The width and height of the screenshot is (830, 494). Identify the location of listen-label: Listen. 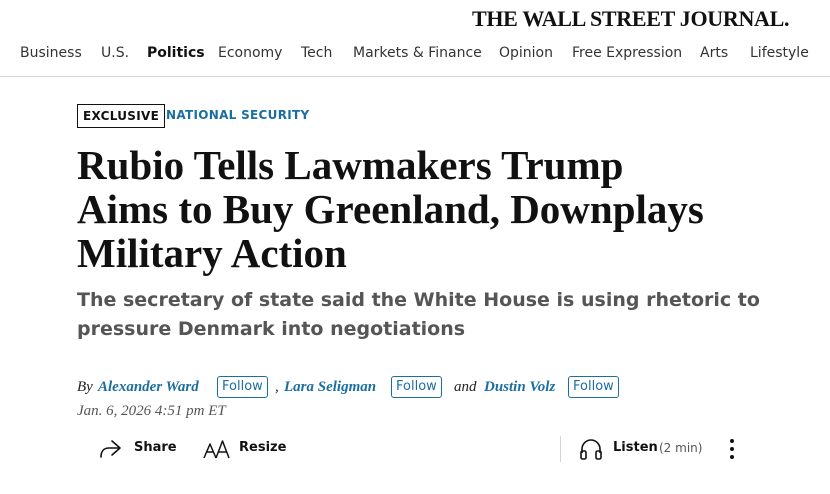
(635, 447).